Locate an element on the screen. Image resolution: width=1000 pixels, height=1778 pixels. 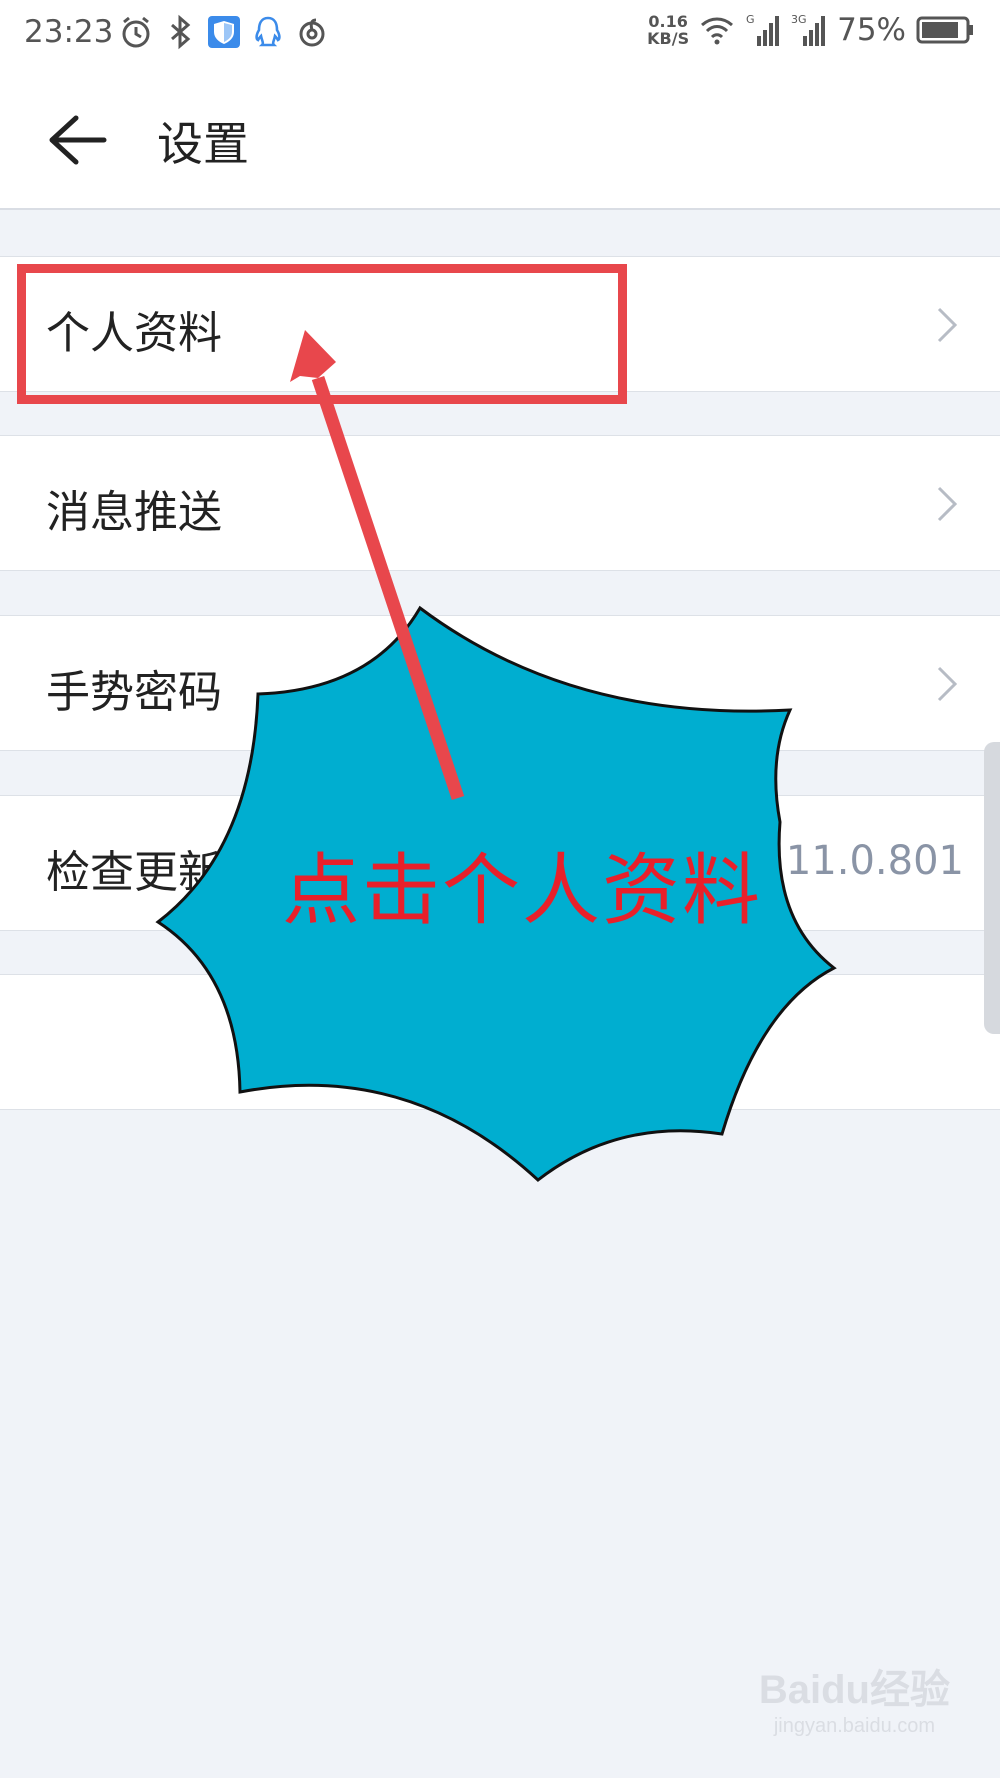
back-arrow-icon is located at coordinates (77, 140).